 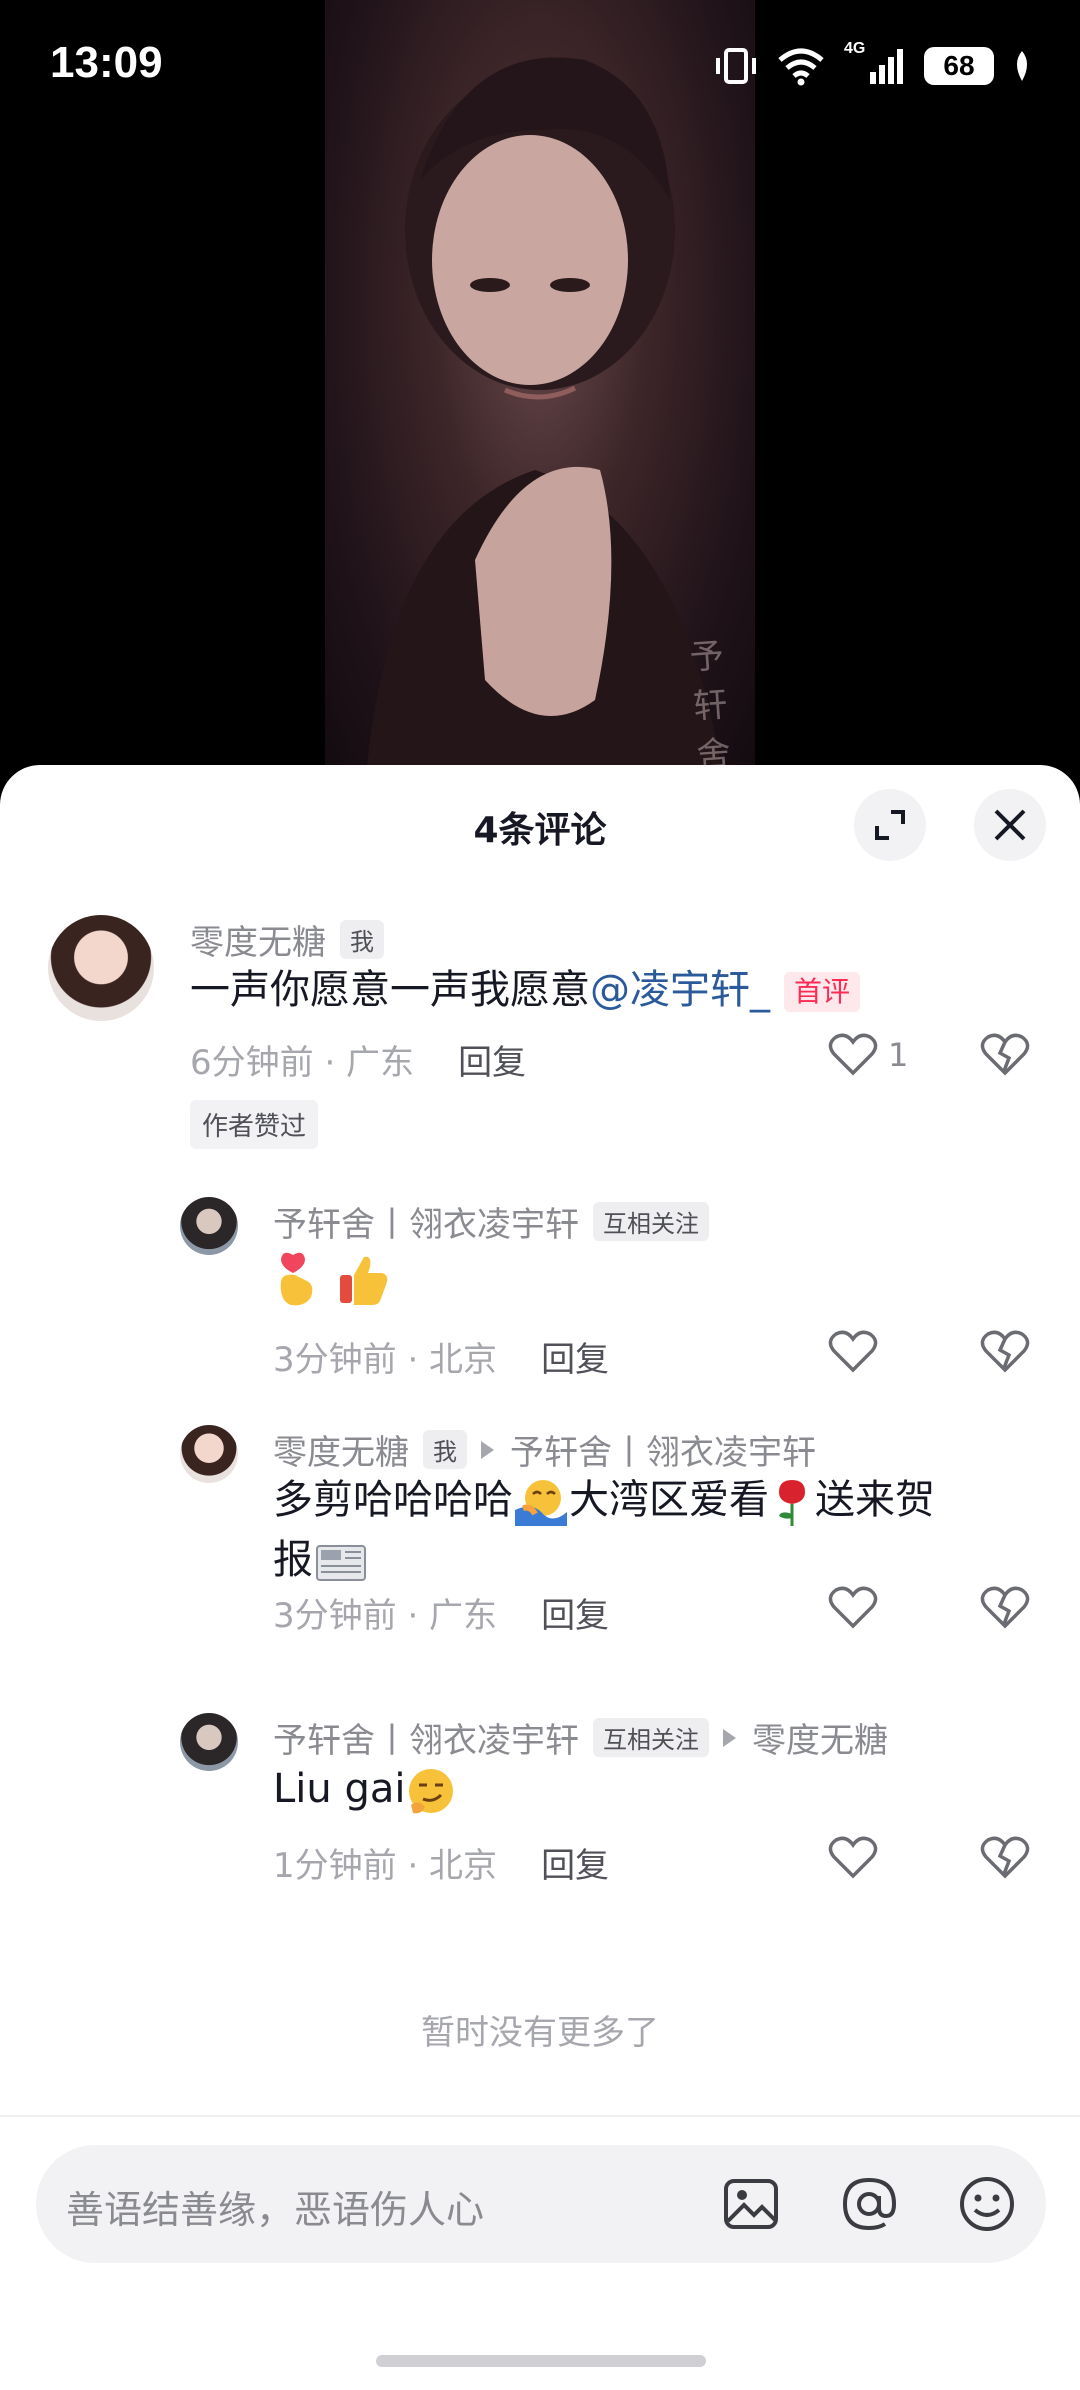 I want to click on reply-text-part-1: 多剪哈哈哈哈, so click(x=393, y=1500).